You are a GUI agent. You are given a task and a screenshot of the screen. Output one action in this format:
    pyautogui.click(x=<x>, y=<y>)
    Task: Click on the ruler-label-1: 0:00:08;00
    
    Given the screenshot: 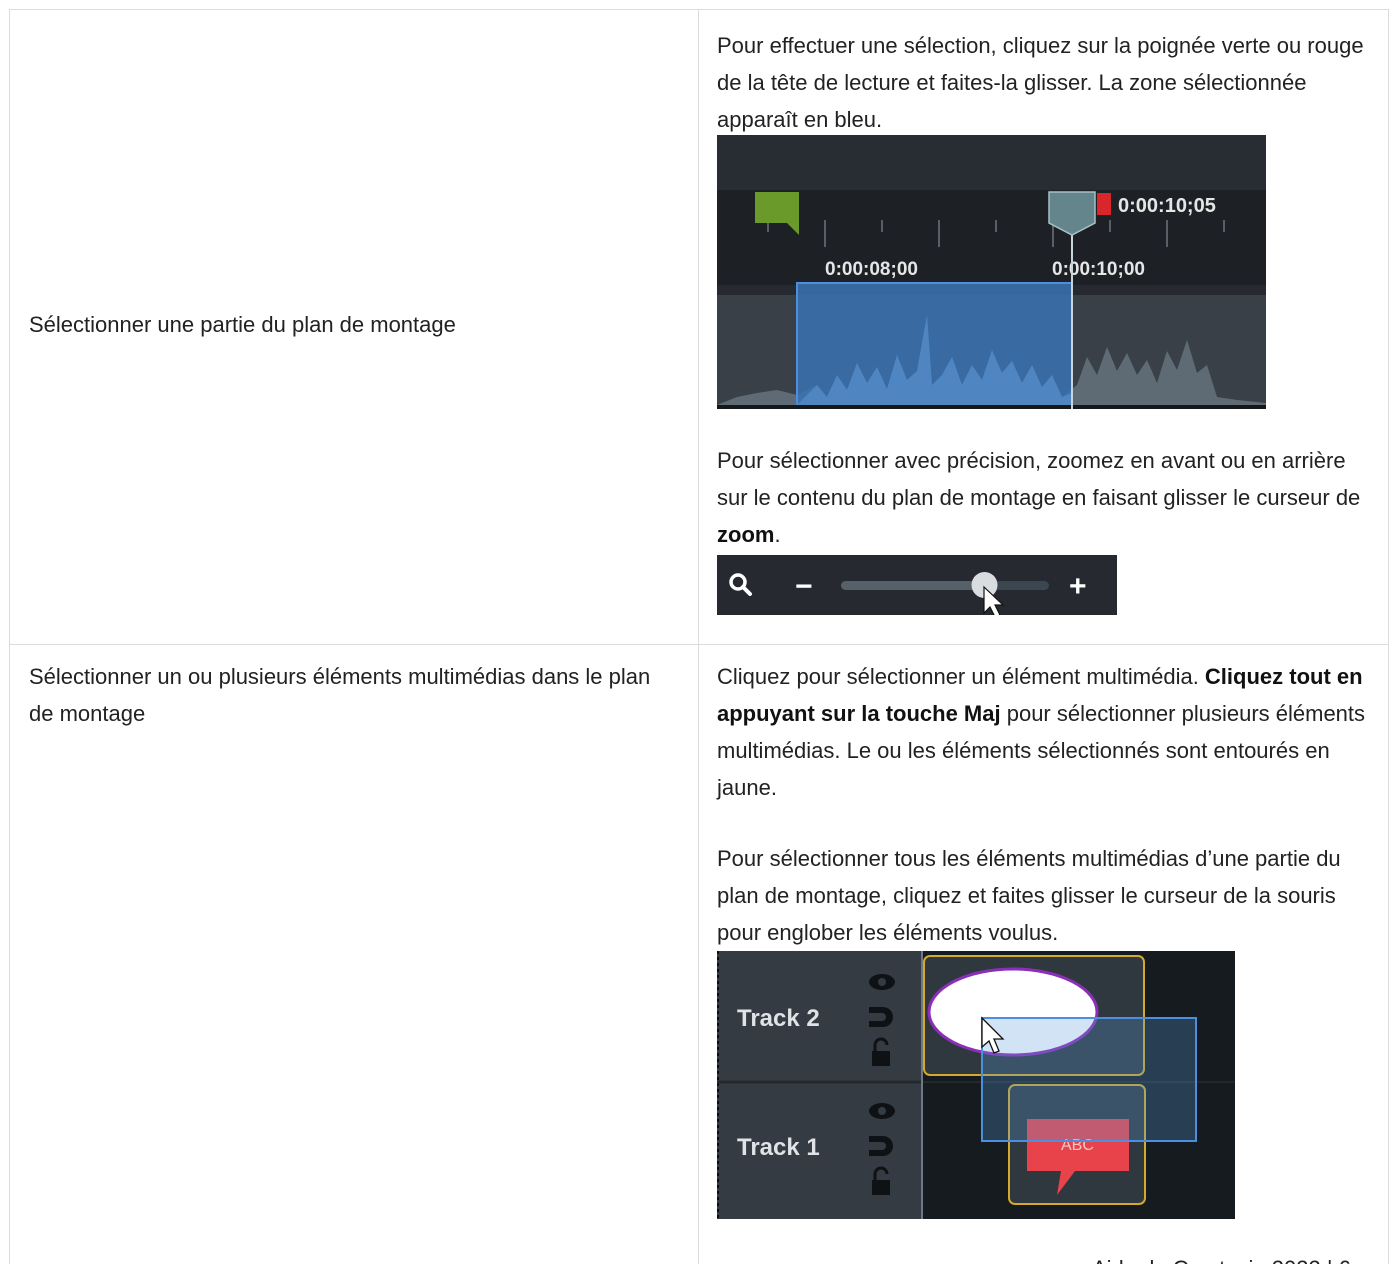 What is the action you would take?
    pyautogui.click(x=871, y=269)
    